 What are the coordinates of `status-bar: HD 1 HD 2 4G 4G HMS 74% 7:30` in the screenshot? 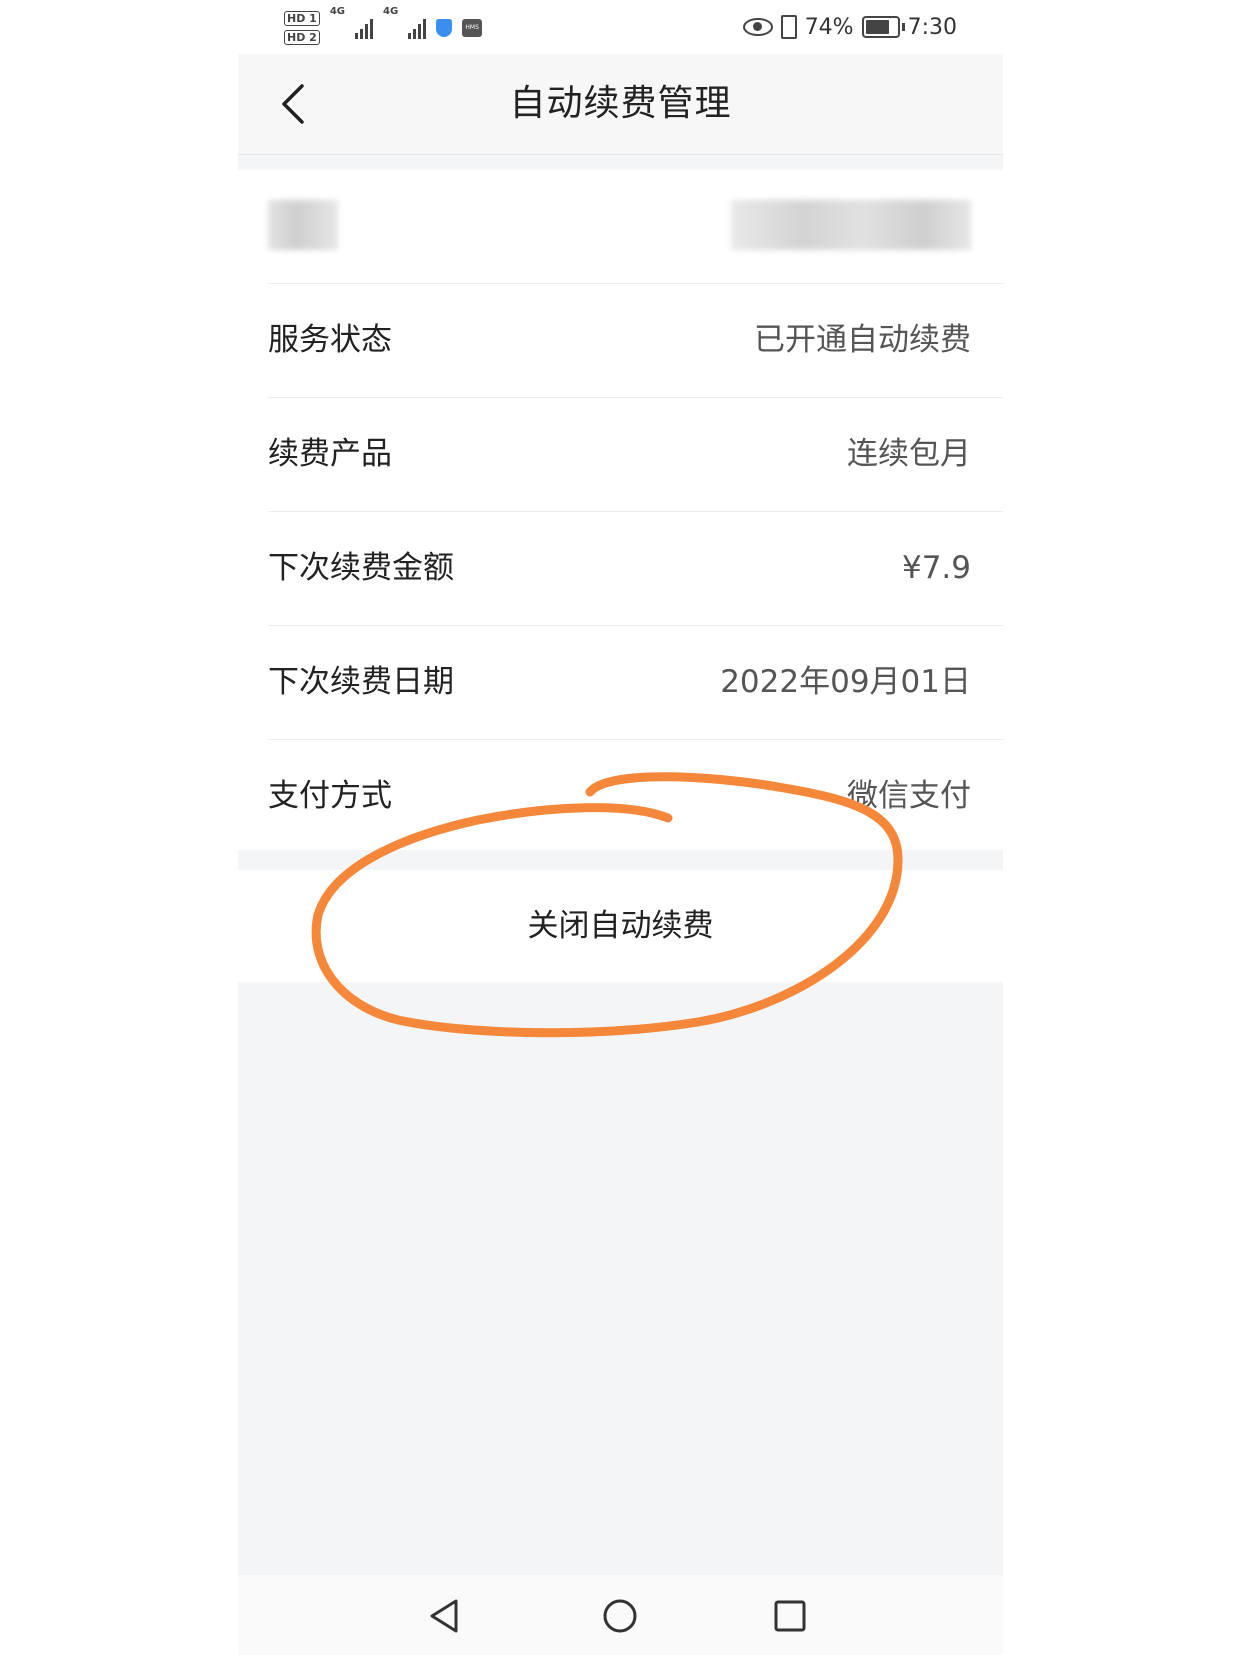 It's located at (620, 27).